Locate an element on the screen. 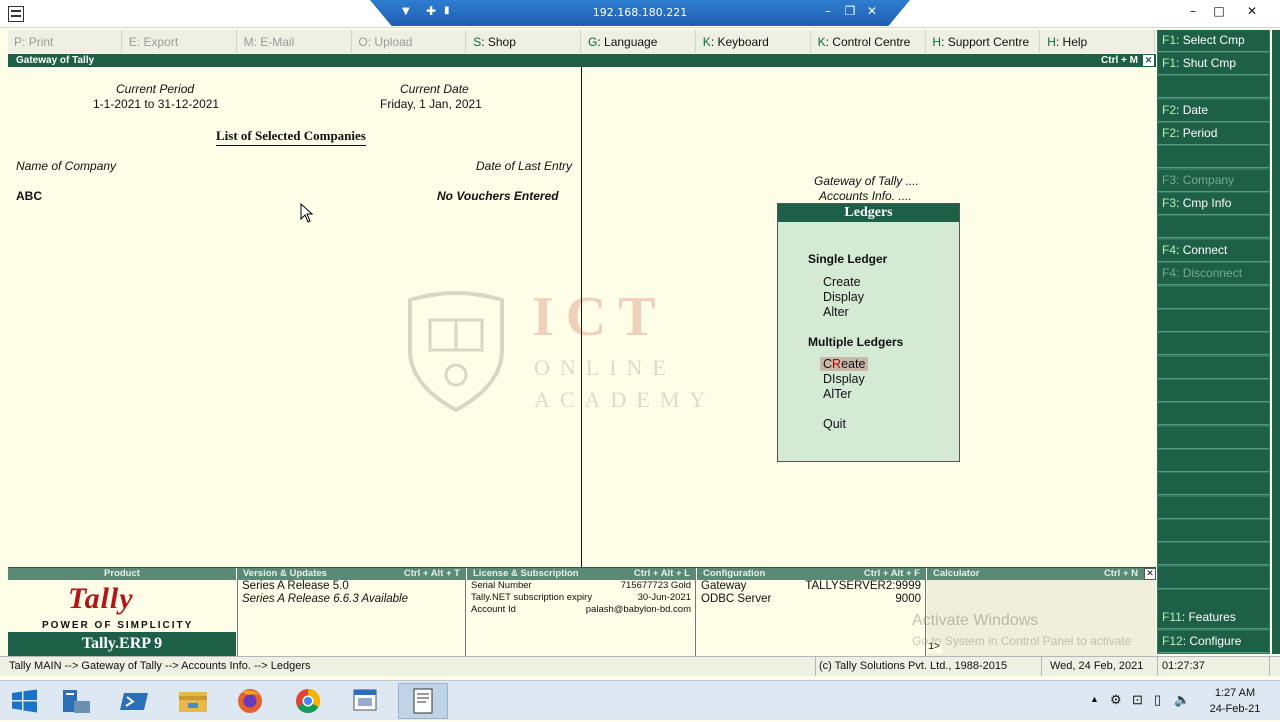  menu-hotkey: P is located at coordinates (18, 42).